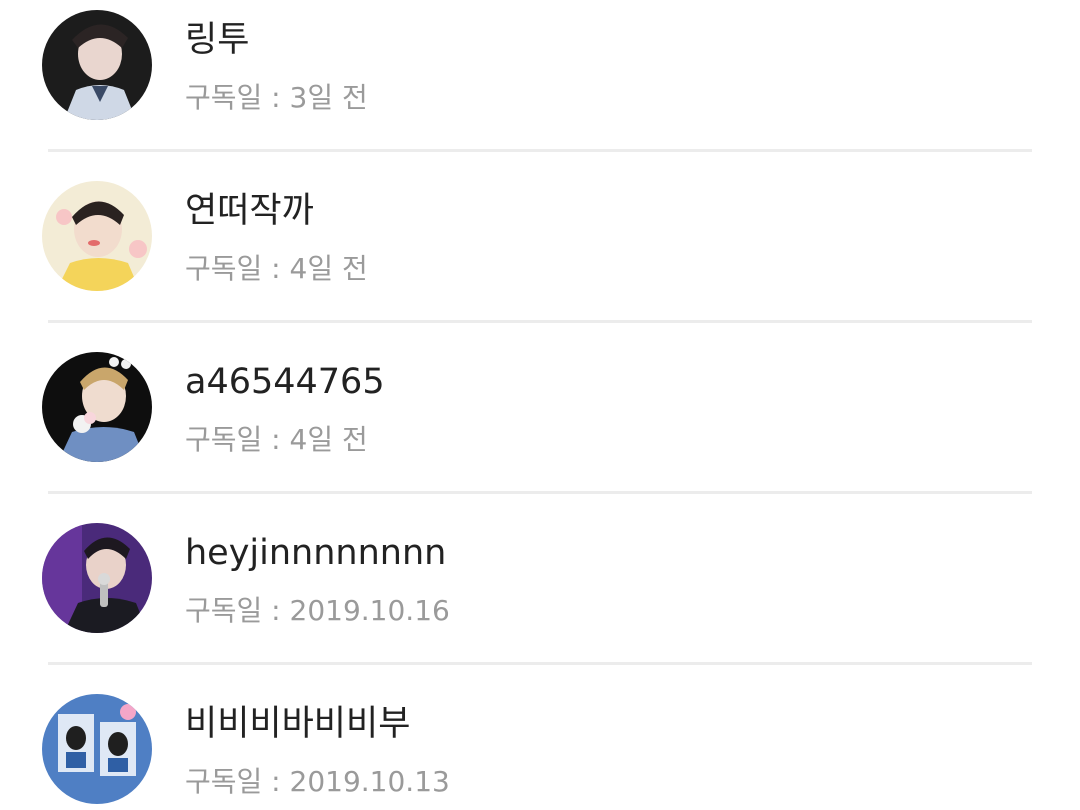 The image size is (1080, 810). Describe the element at coordinates (276, 97) in the screenshot. I see `subscribed-date: 구독일 : 3일 전` at that location.